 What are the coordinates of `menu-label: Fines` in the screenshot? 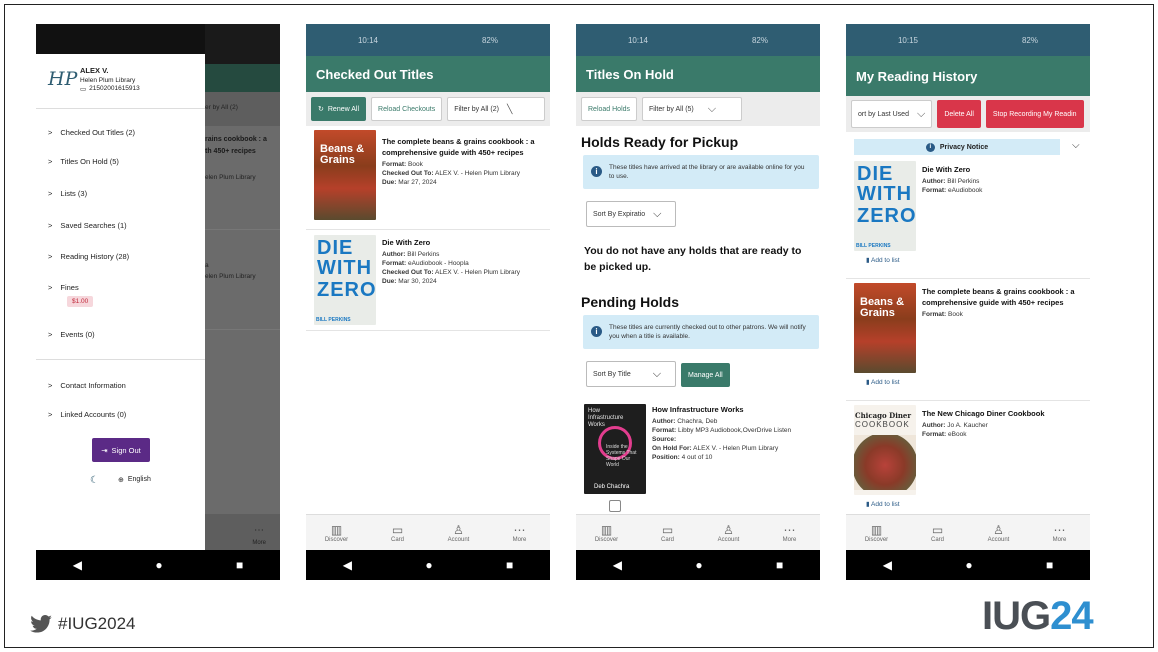 It's located at (69, 287).